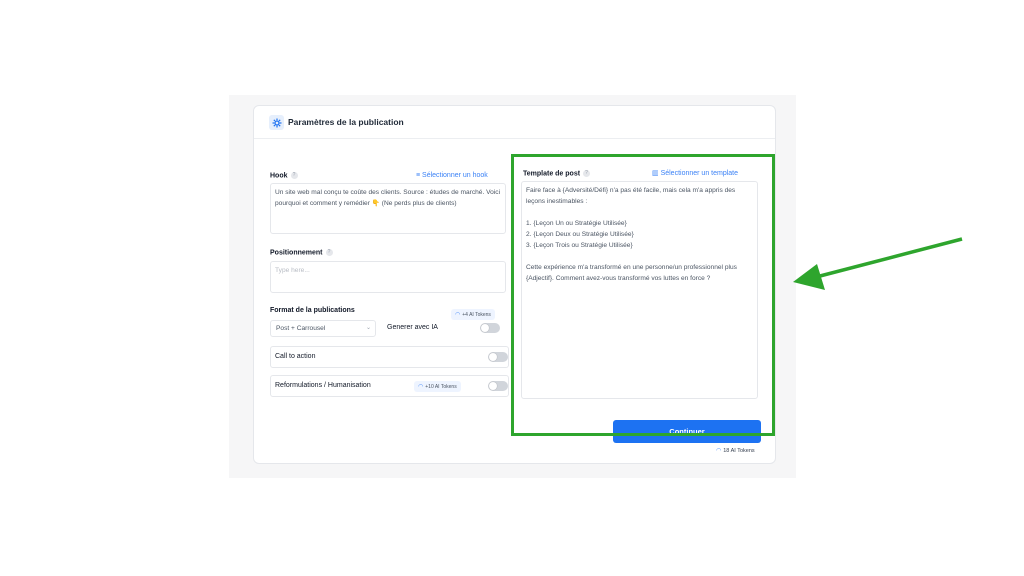 The height and width of the screenshot is (576, 1024). What do you see at coordinates (498, 357) in the screenshot?
I see `cta-toggle` at bounding box center [498, 357].